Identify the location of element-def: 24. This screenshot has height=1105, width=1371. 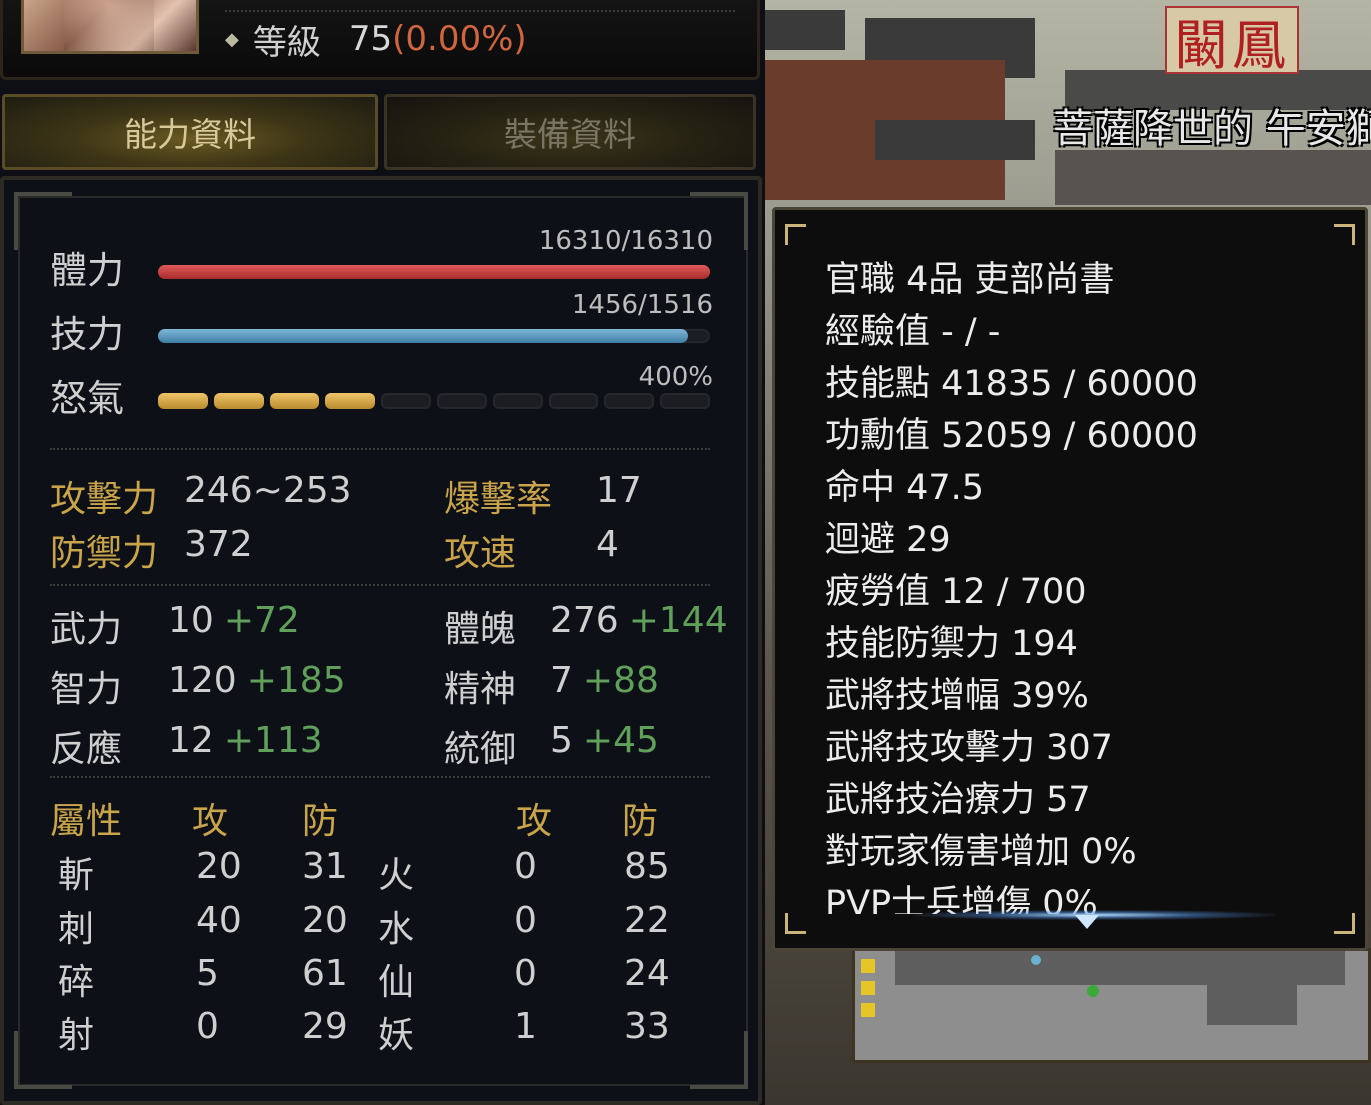
(647, 973).